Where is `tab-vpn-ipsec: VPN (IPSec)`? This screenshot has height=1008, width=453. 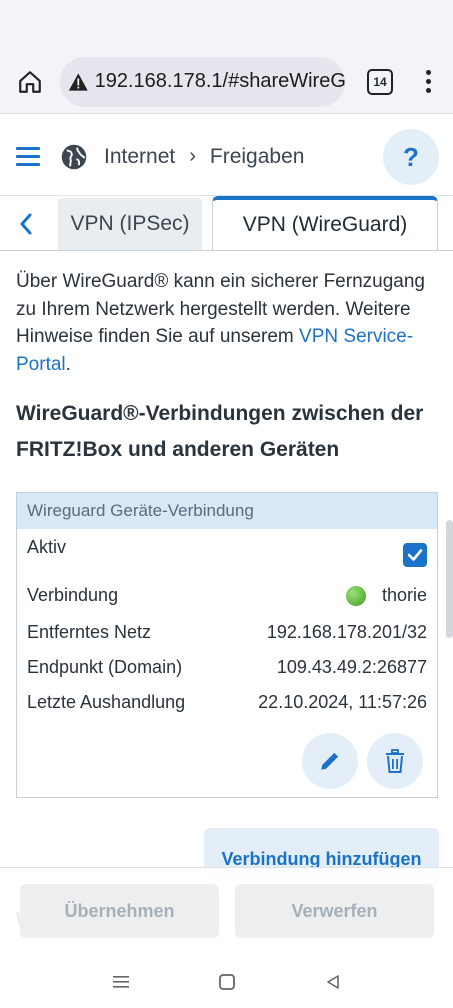
tab-vpn-ipsec: VPN (IPSec) is located at coordinates (130, 224).